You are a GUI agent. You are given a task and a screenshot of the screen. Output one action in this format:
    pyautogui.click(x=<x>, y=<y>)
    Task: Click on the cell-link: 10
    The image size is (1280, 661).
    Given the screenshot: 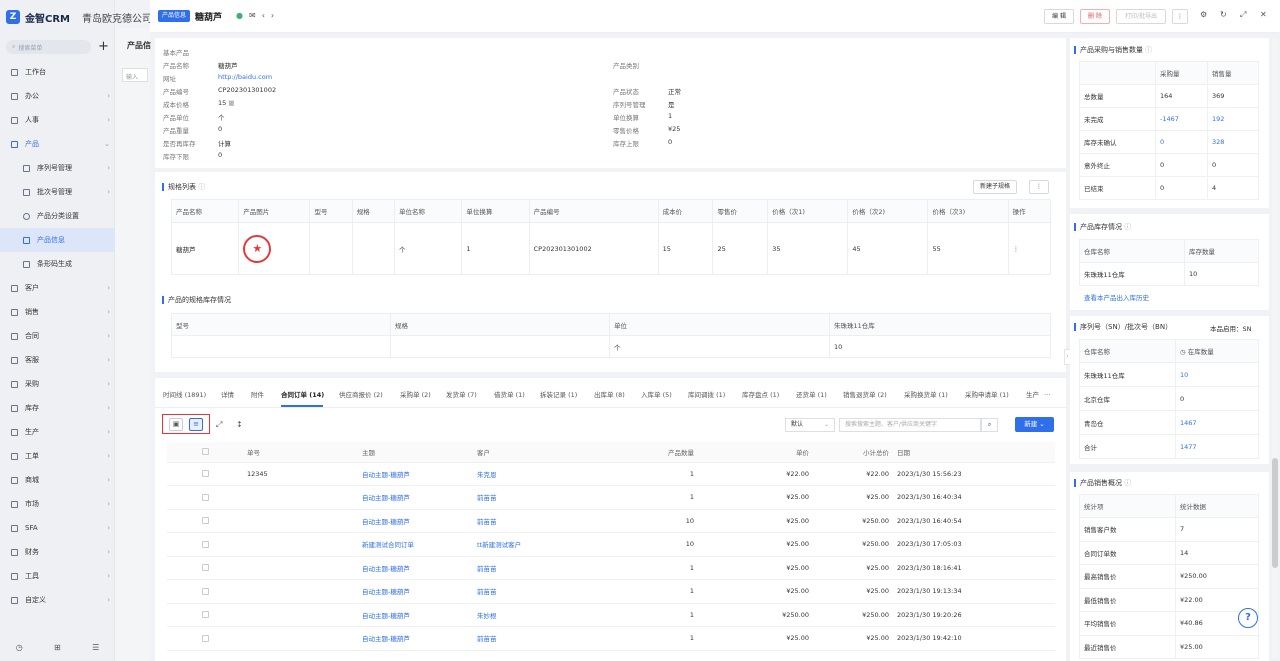 What is the action you would take?
    pyautogui.click(x=1217, y=374)
    